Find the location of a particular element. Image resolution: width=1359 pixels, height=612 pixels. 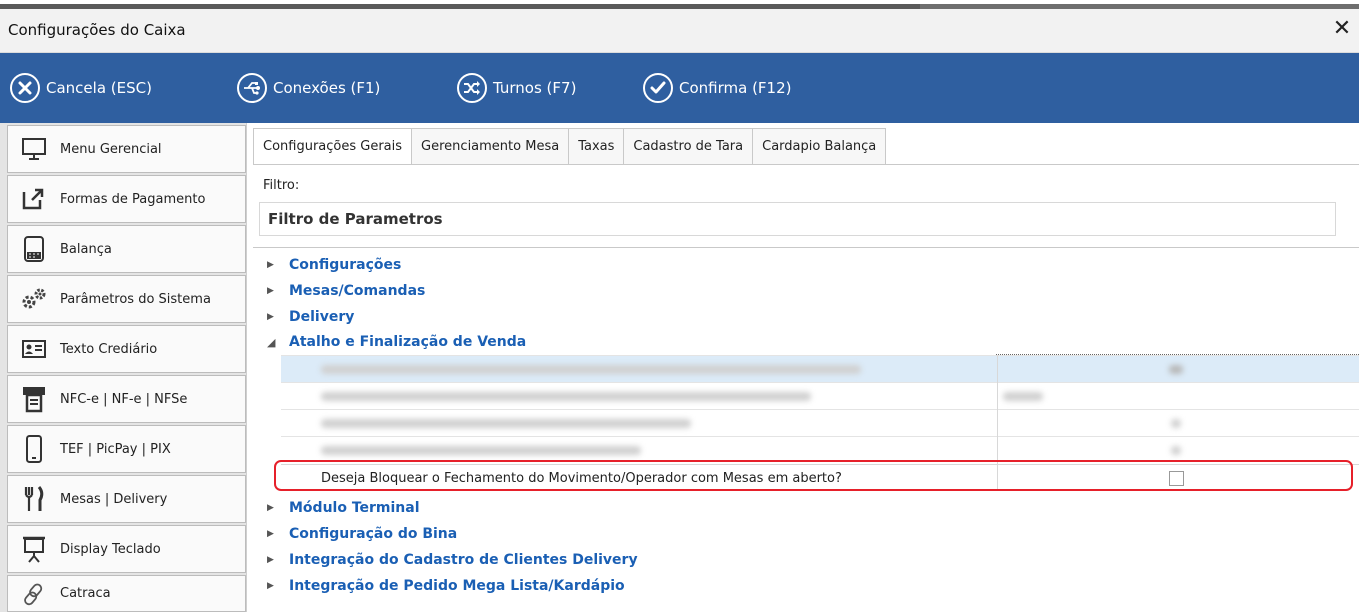

sidebar-item-display-teclado: Display Teclado is located at coordinates (126, 549).